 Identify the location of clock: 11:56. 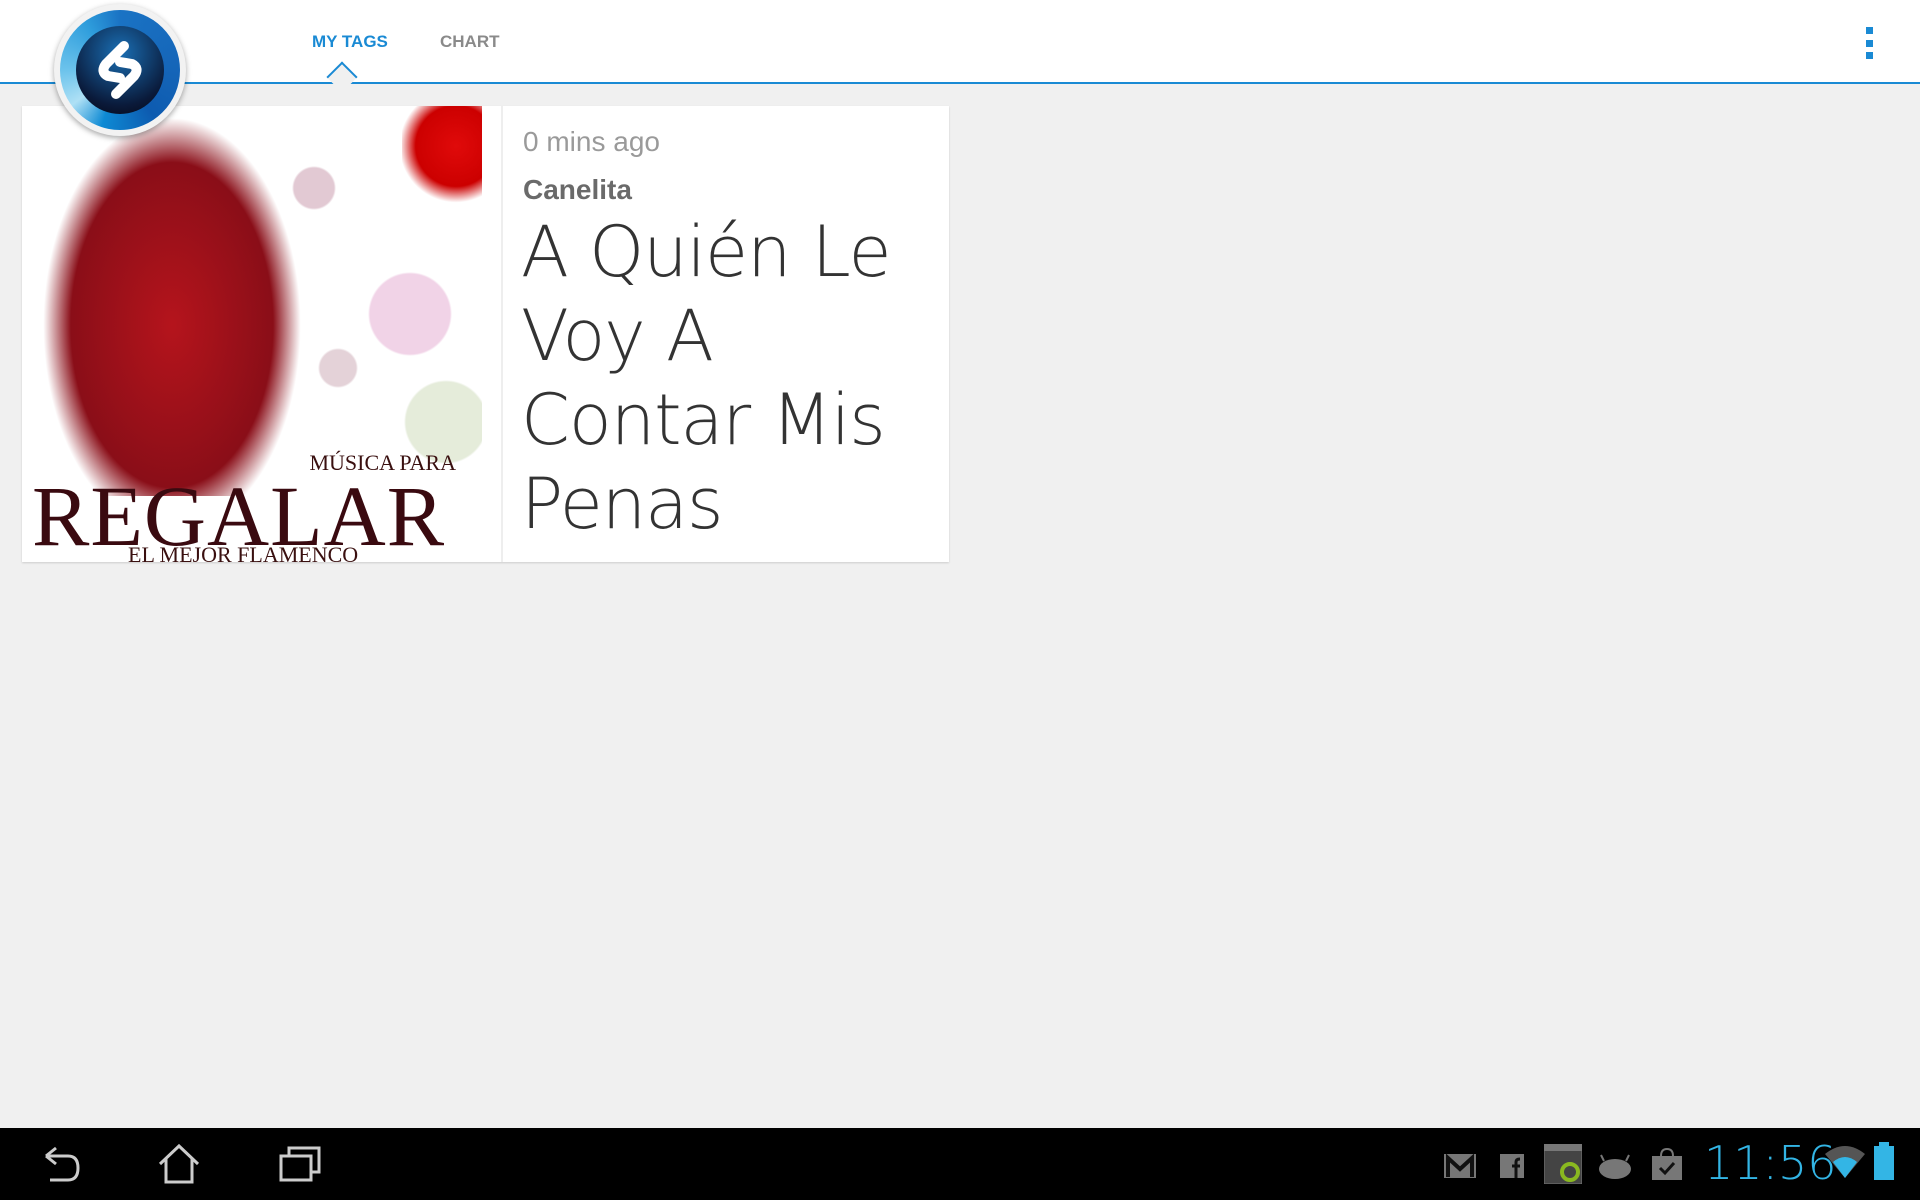
(1770, 1163).